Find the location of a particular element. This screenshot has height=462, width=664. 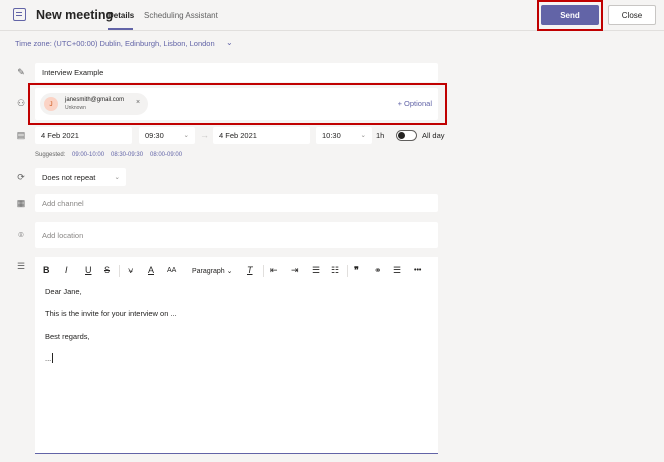

suggested-label: Suggested: is located at coordinates (50, 155).